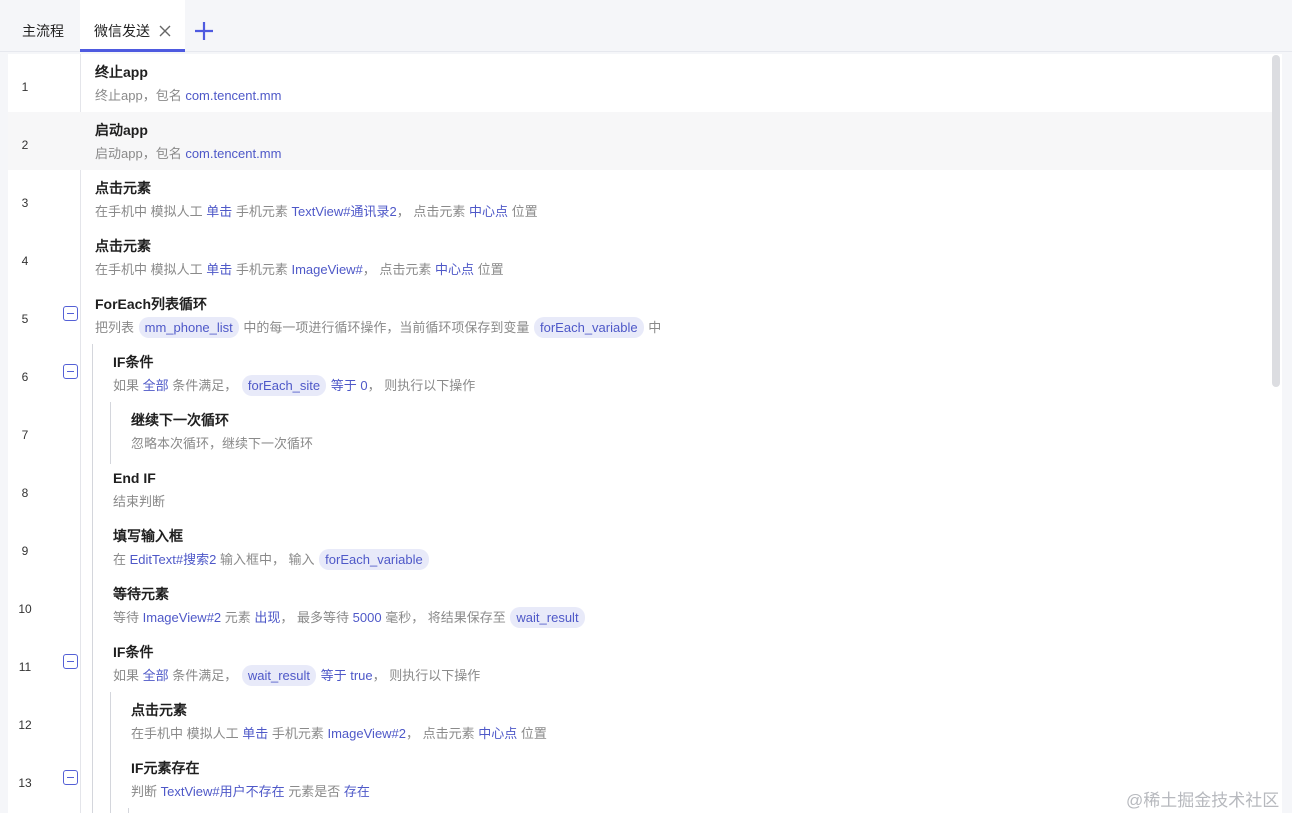  Describe the element at coordinates (640, 779) in the screenshot. I see `step-row: 13 IF元素存在 判断 TextView#用户不存在 元素是否 存在` at that location.